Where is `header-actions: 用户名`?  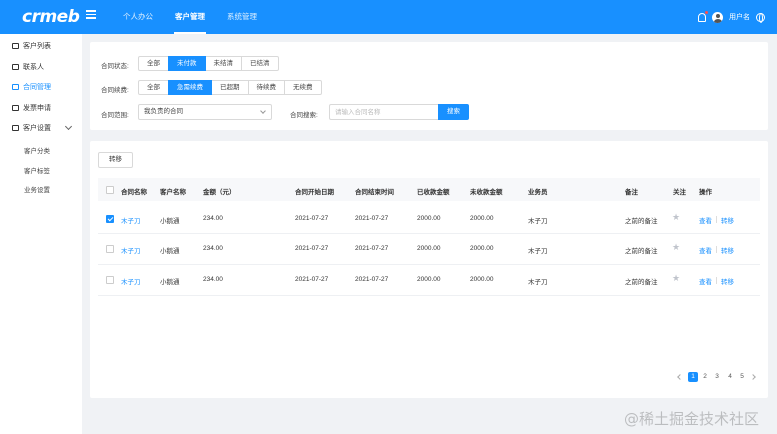 header-actions: 用户名 is located at coordinates (731, 17).